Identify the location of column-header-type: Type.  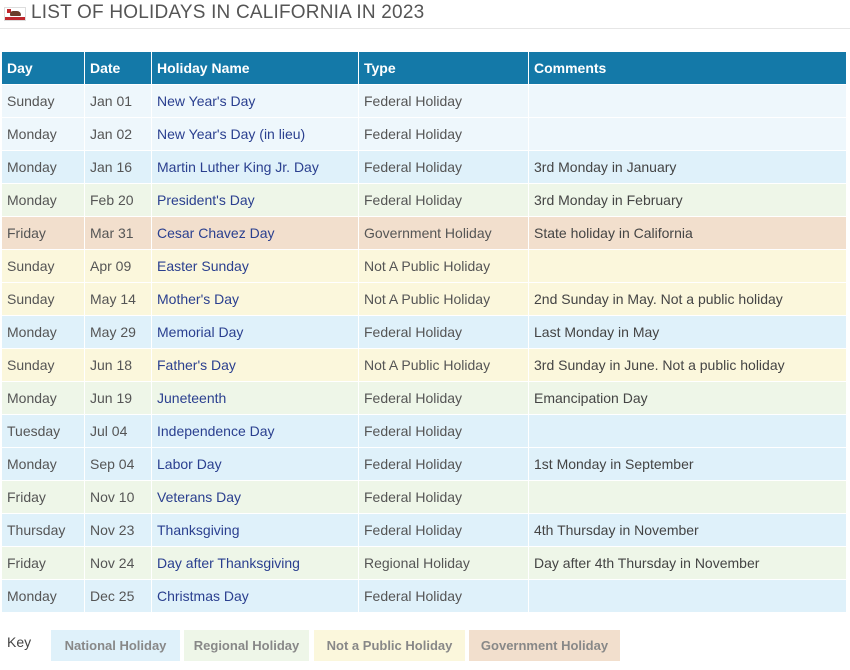
(444, 68).